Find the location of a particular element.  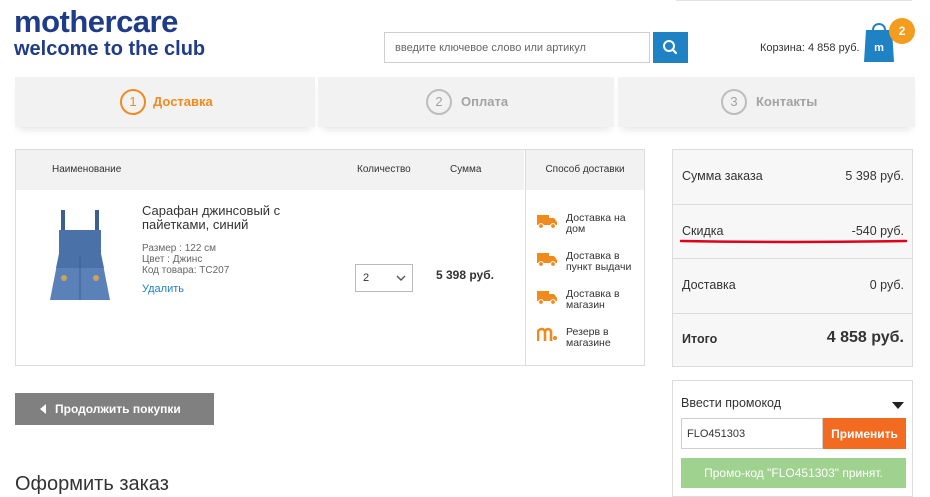

search-button is located at coordinates (670, 47).